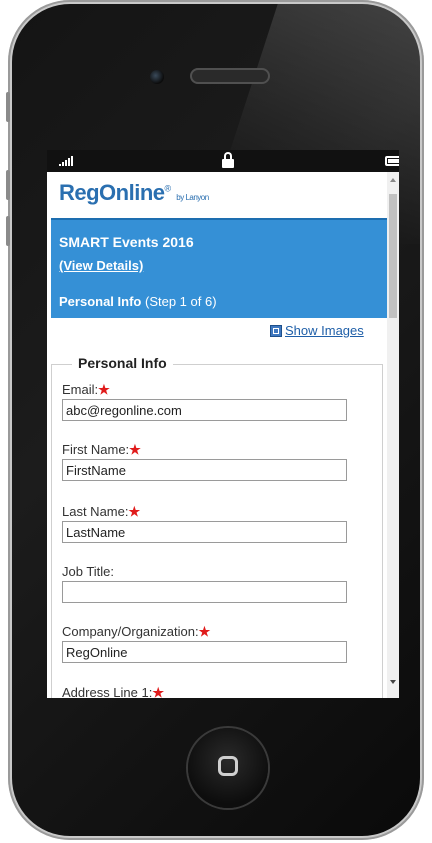 This screenshot has width=432, height=843. Describe the element at coordinates (204, 592) in the screenshot. I see `job-title-field` at that location.